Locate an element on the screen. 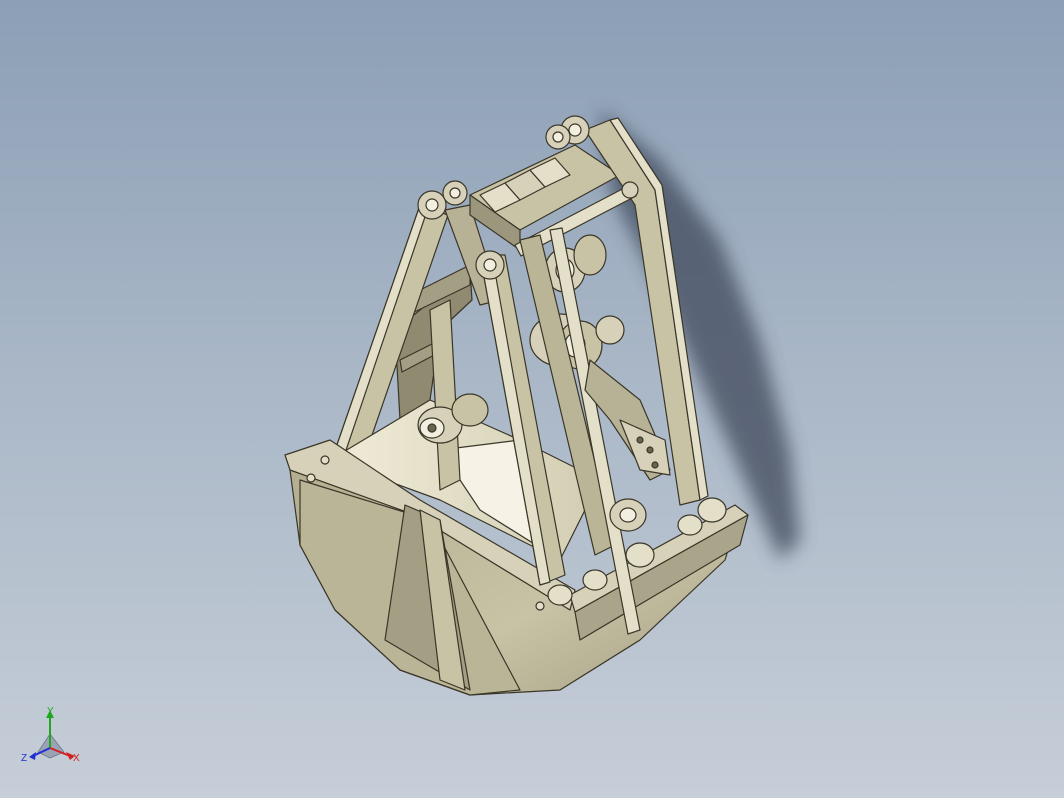 This screenshot has width=1064, height=798. view-orientation-triad: Y X Z is located at coordinates (50, 735).